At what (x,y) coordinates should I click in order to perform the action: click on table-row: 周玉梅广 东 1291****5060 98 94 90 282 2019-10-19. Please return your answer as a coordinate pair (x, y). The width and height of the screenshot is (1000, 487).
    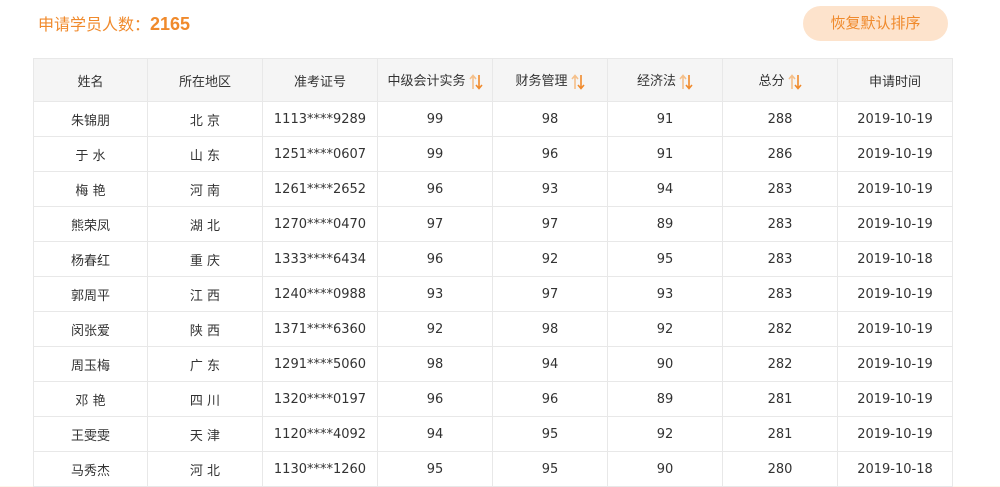
    Looking at the image, I should click on (493, 364).